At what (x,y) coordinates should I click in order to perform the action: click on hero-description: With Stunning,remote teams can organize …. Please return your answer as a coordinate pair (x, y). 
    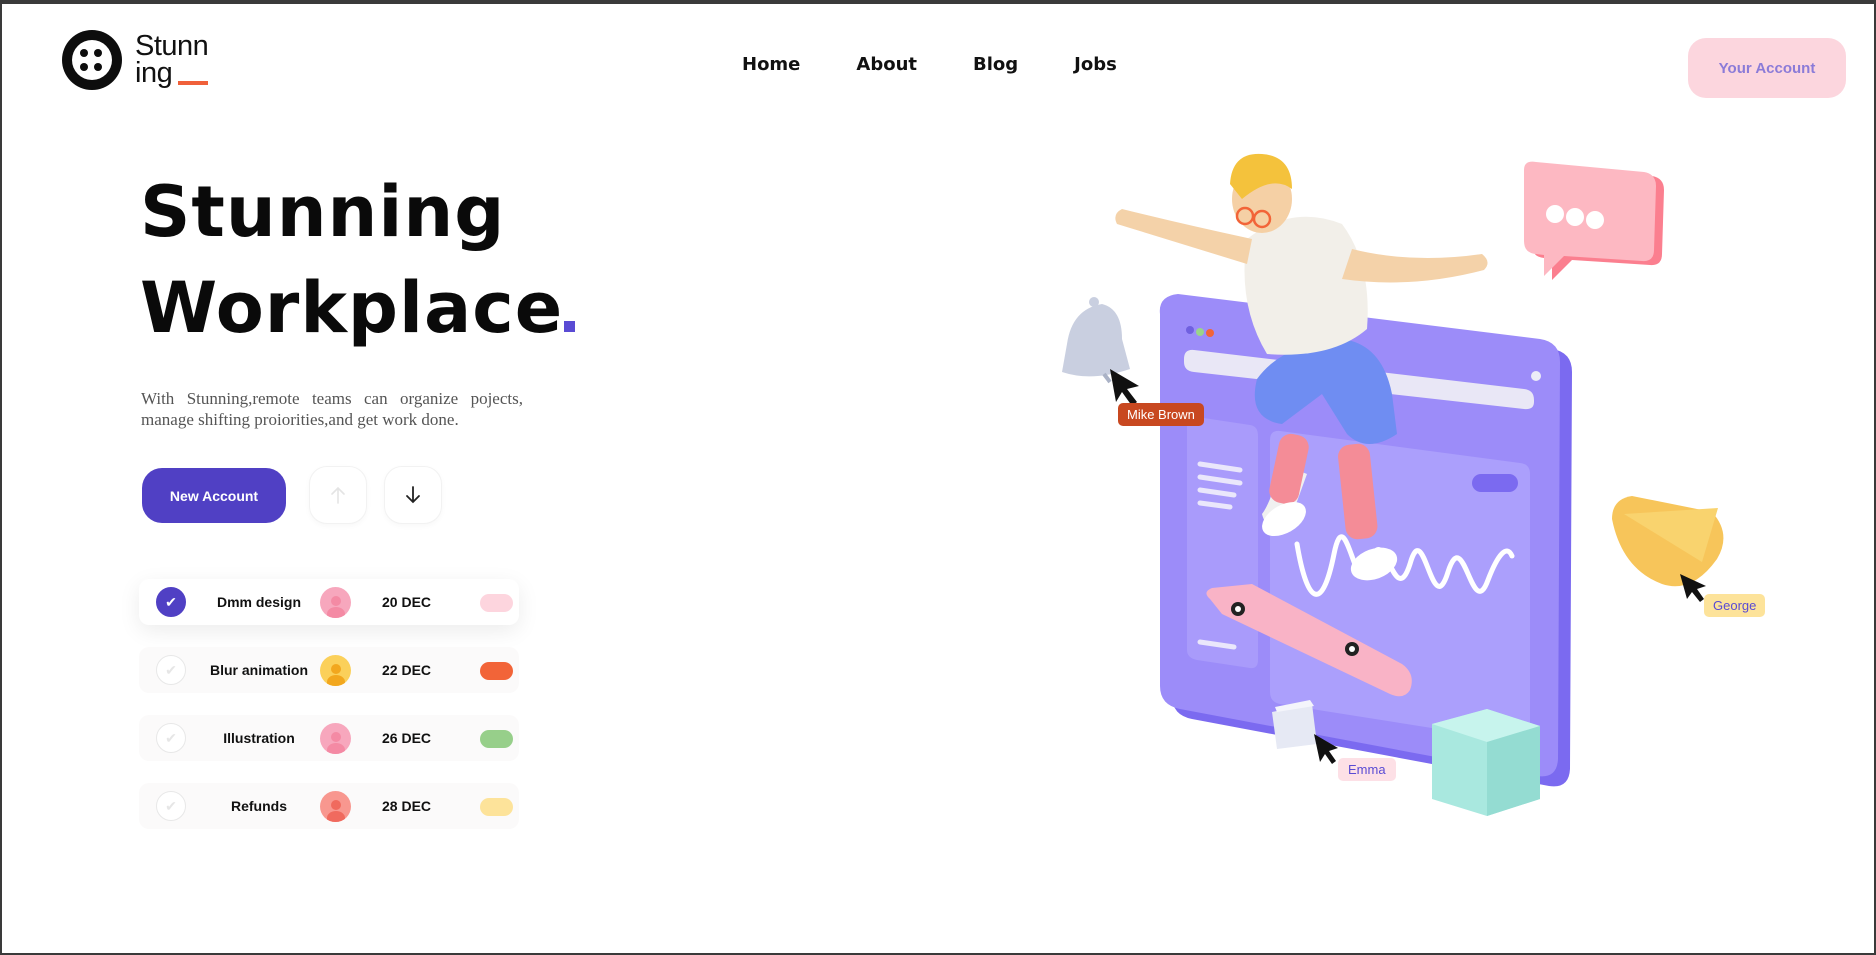
    Looking at the image, I should click on (332, 409).